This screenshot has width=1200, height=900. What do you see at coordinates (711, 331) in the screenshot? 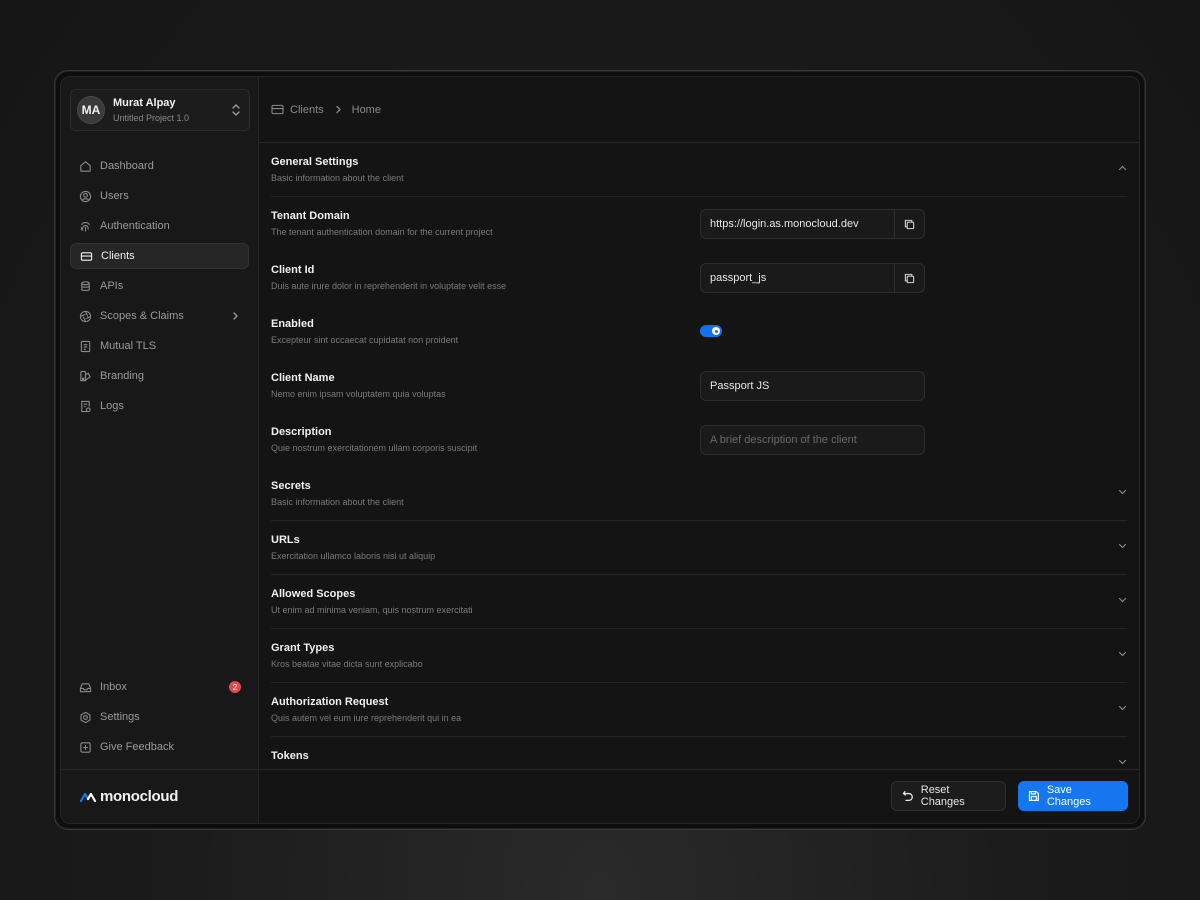
I see `enabled-toggle` at bounding box center [711, 331].